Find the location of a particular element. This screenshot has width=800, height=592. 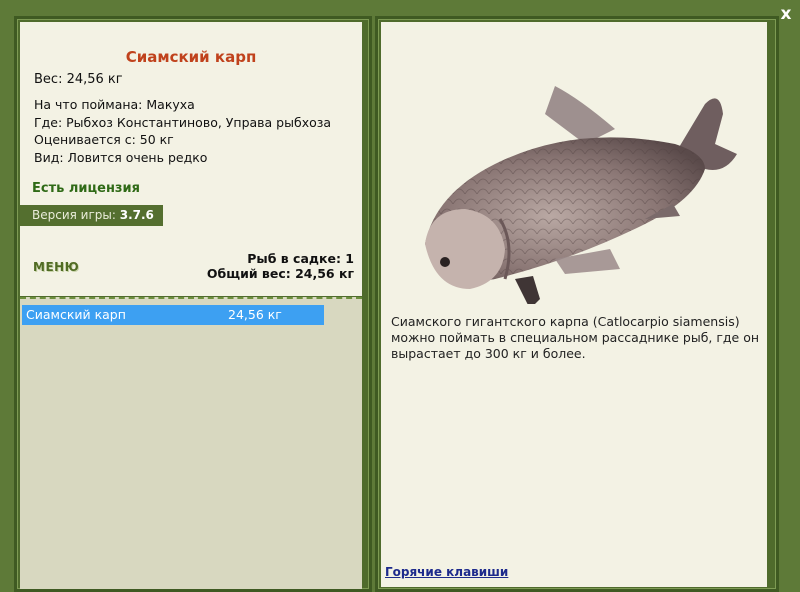

catch-list-item: Сиамский карп 24,56 кг is located at coordinates (173, 315).